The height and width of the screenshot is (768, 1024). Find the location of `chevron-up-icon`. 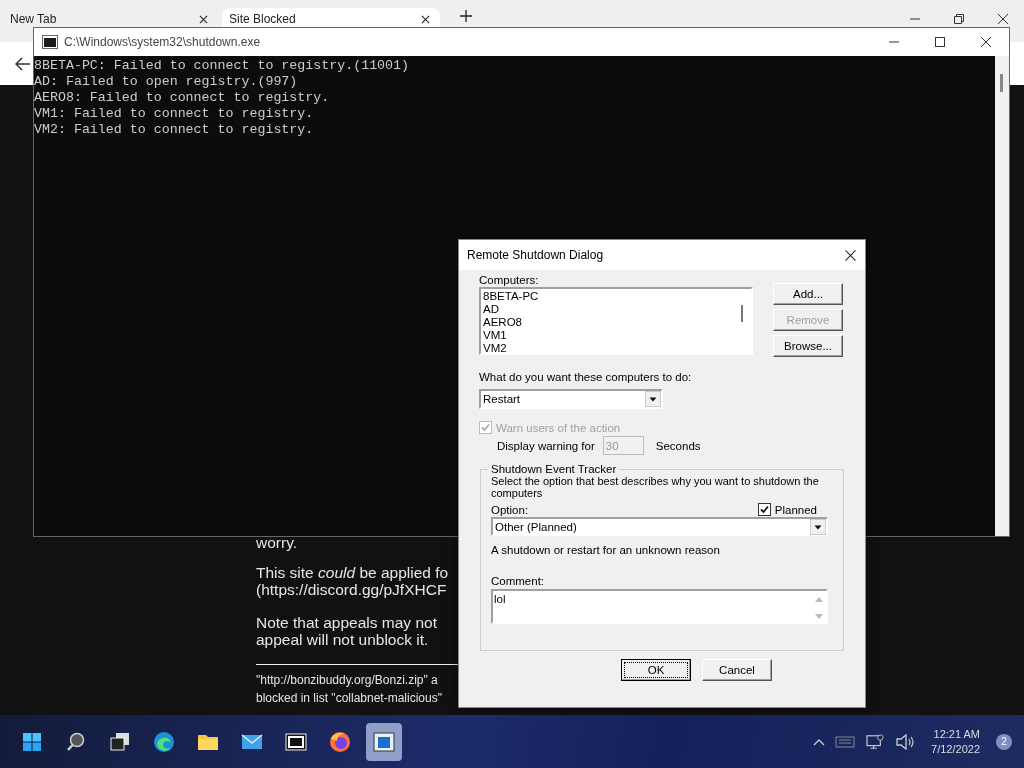

chevron-up-icon is located at coordinates (819, 741).